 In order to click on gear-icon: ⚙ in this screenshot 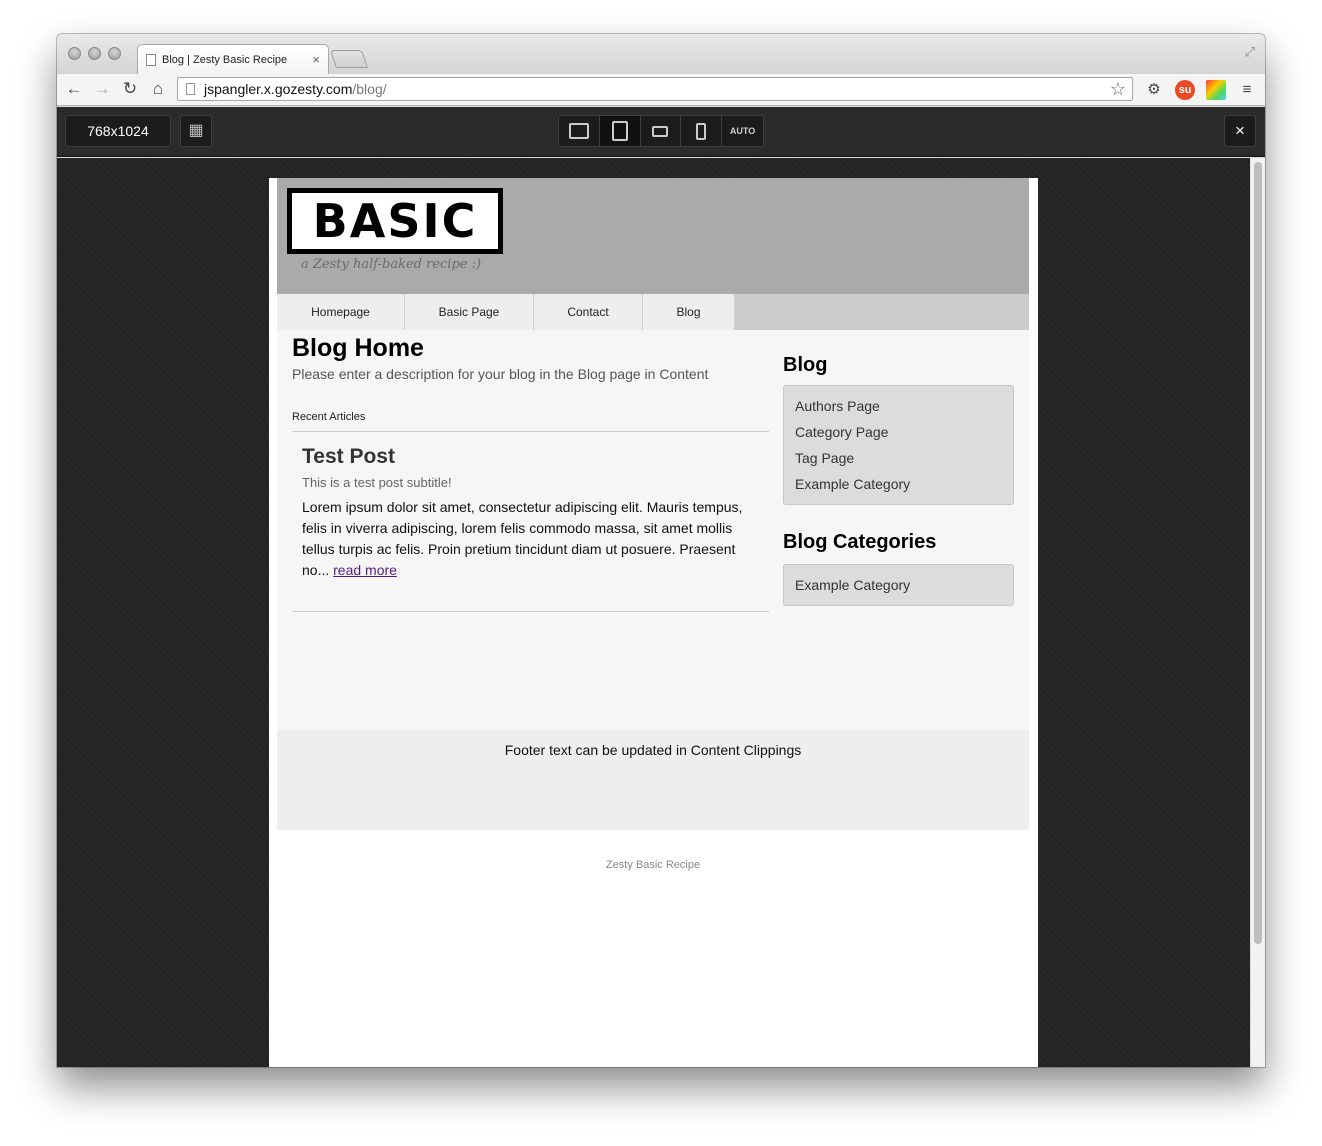, I will do `click(1154, 90)`.